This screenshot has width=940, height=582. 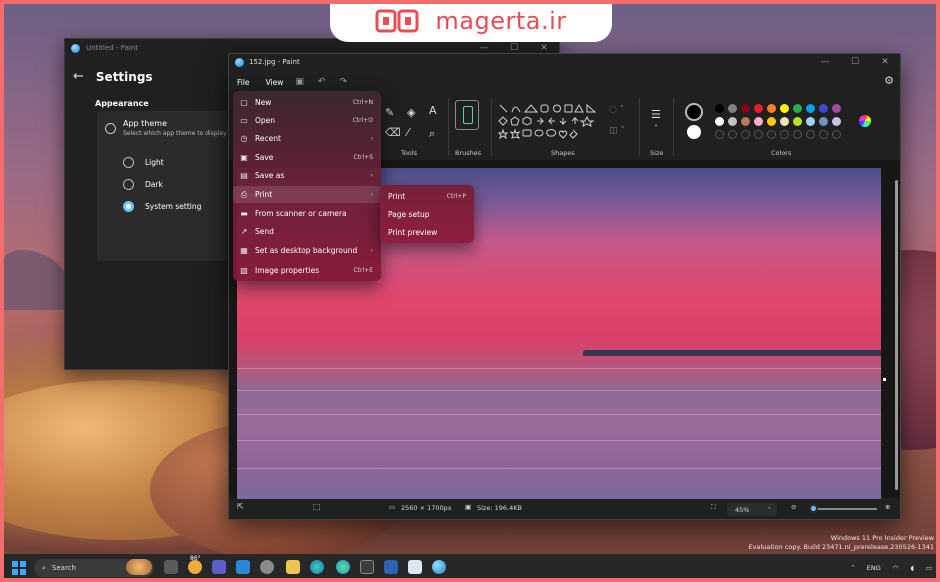 I want to click on widgets-icon, so click(x=243, y=567).